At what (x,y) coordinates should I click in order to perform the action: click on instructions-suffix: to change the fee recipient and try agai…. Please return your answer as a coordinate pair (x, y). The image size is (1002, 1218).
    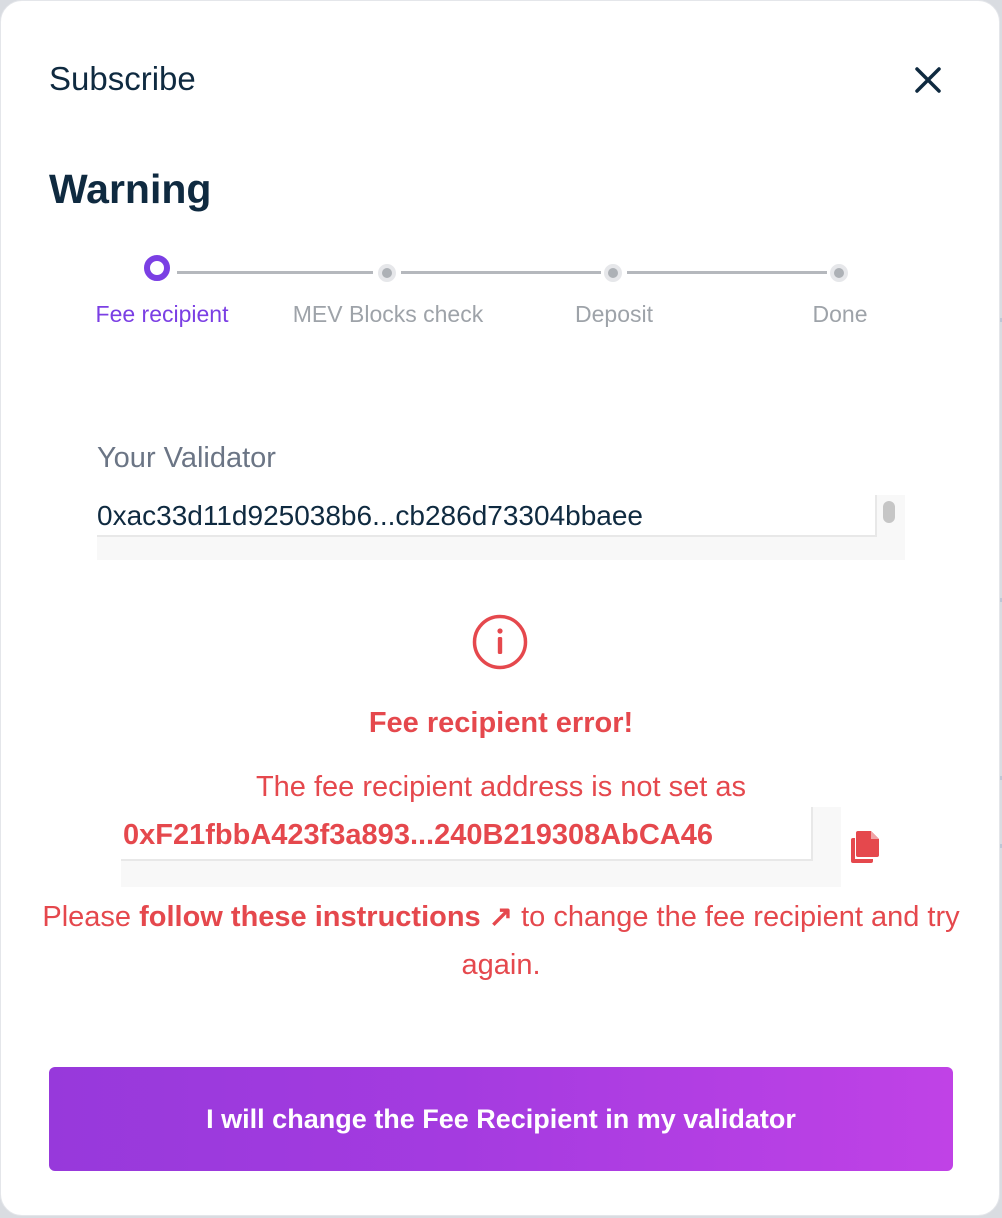
    Looking at the image, I should click on (710, 941).